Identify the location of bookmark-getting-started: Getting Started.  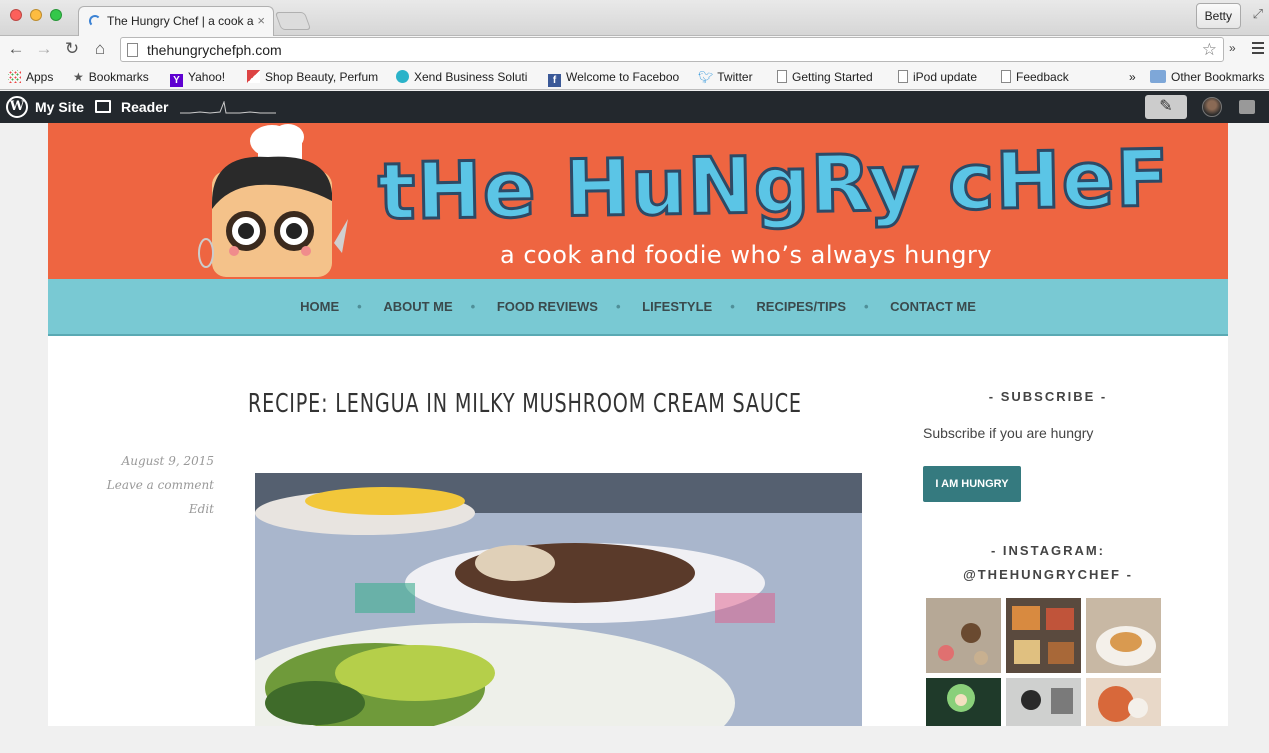
(825, 77).